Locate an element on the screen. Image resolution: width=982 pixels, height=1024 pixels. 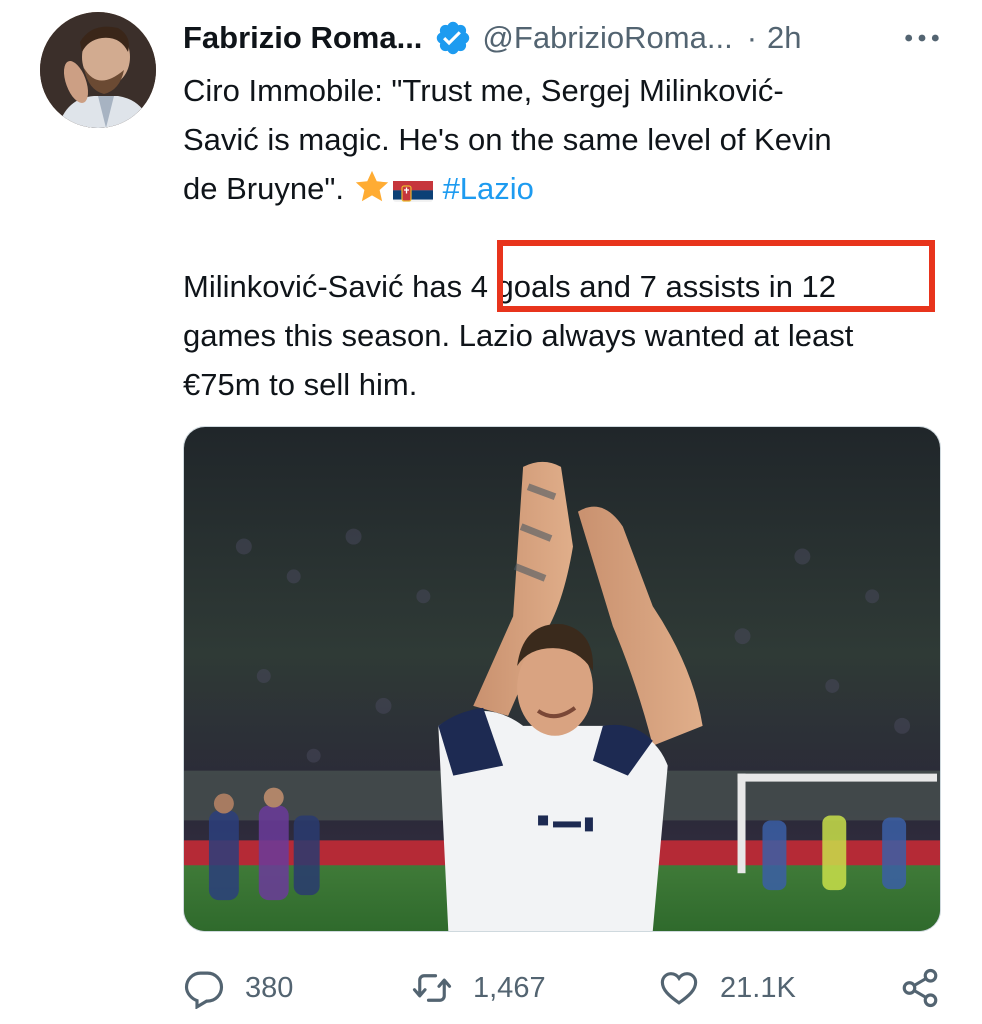
like-button: 21.1K is located at coordinates (727, 988).